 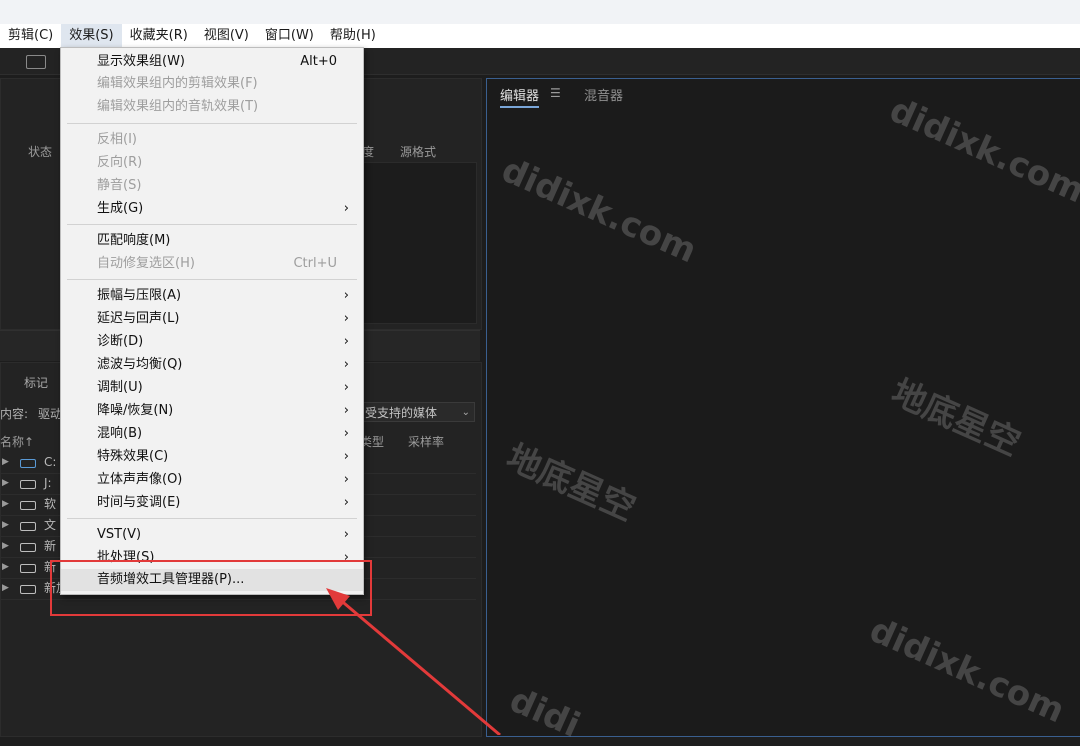 I want to click on menu-help: 帮助(H), so click(x=353, y=36).